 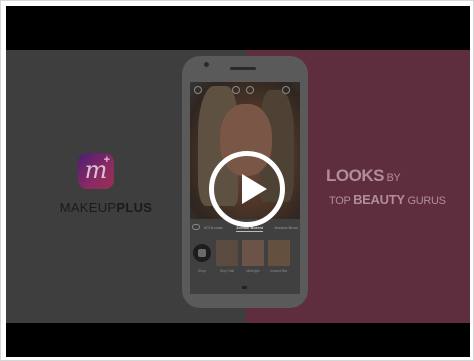 I want to click on tagline-beauty: BEAUTY, so click(x=379, y=199).